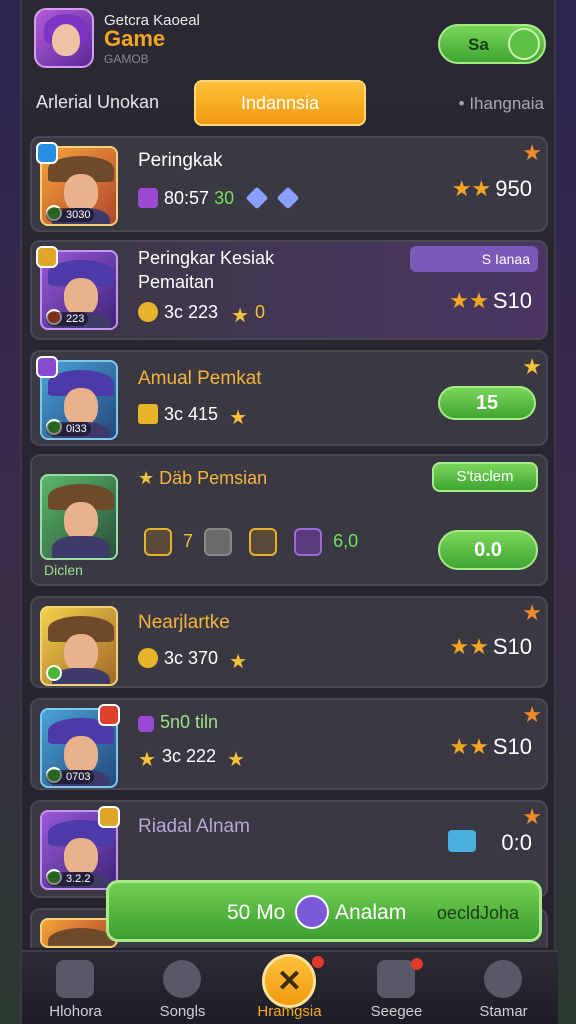 Image resolution: width=576 pixels, height=1024 pixels. I want to click on home-icon, so click(75, 979).